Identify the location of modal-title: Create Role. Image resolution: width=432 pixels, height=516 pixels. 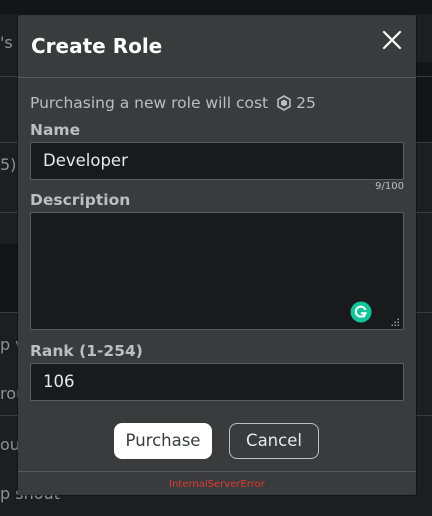
(97, 46).